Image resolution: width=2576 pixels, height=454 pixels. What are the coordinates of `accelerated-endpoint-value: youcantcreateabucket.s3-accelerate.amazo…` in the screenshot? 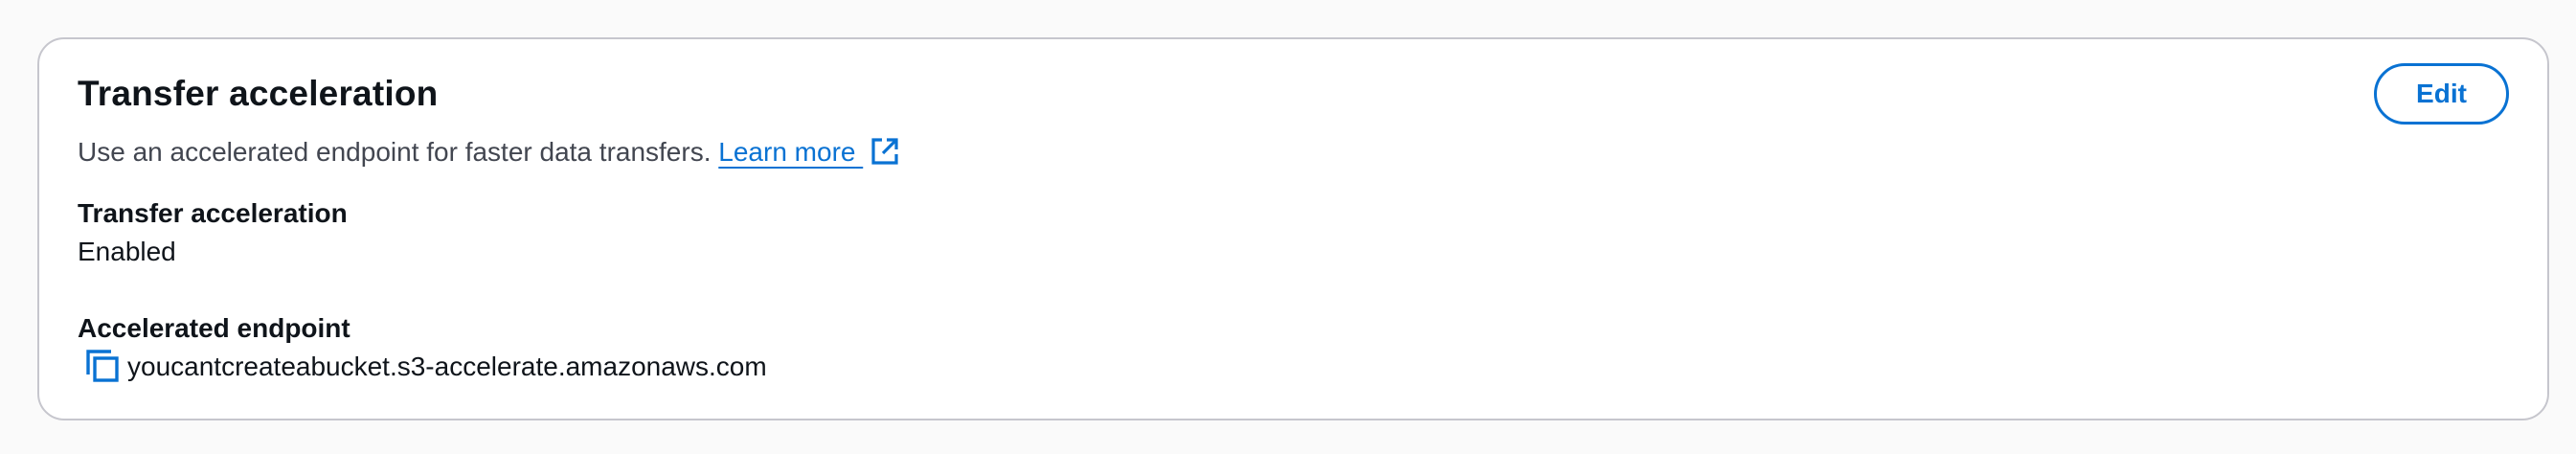 It's located at (447, 366).